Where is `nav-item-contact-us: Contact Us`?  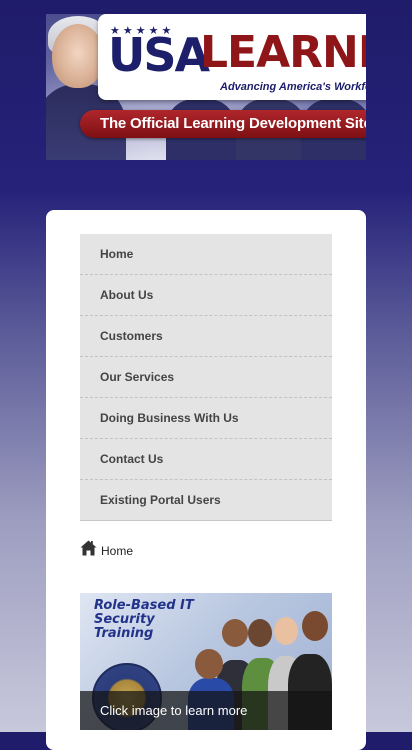
nav-item-contact-us: Contact Us is located at coordinates (206, 459).